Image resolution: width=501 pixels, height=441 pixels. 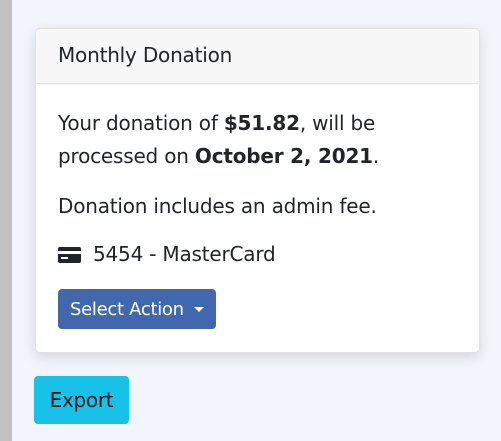 I want to click on admin-fee-note: Donation includes an admin fee., so click(x=217, y=206).